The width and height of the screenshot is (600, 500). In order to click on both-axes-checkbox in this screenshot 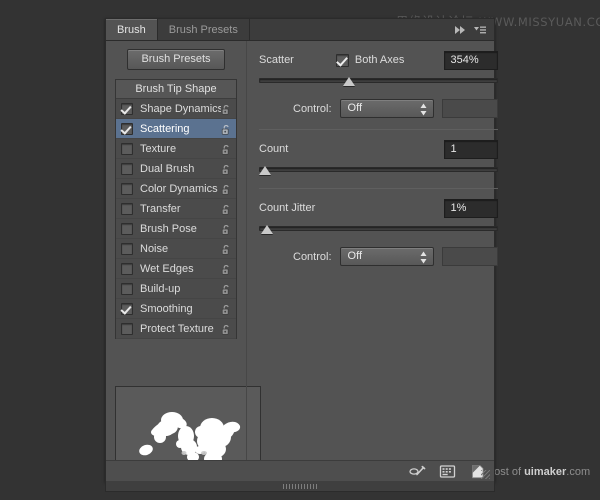, I will do `click(342, 60)`.